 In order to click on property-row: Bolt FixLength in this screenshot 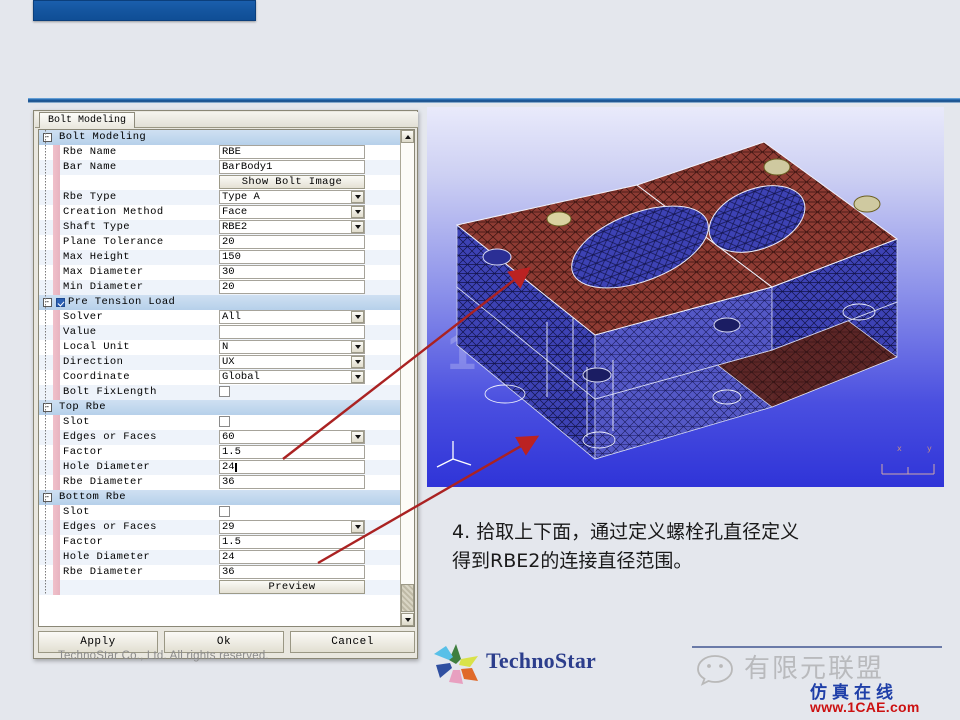, I will do `click(219, 392)`.